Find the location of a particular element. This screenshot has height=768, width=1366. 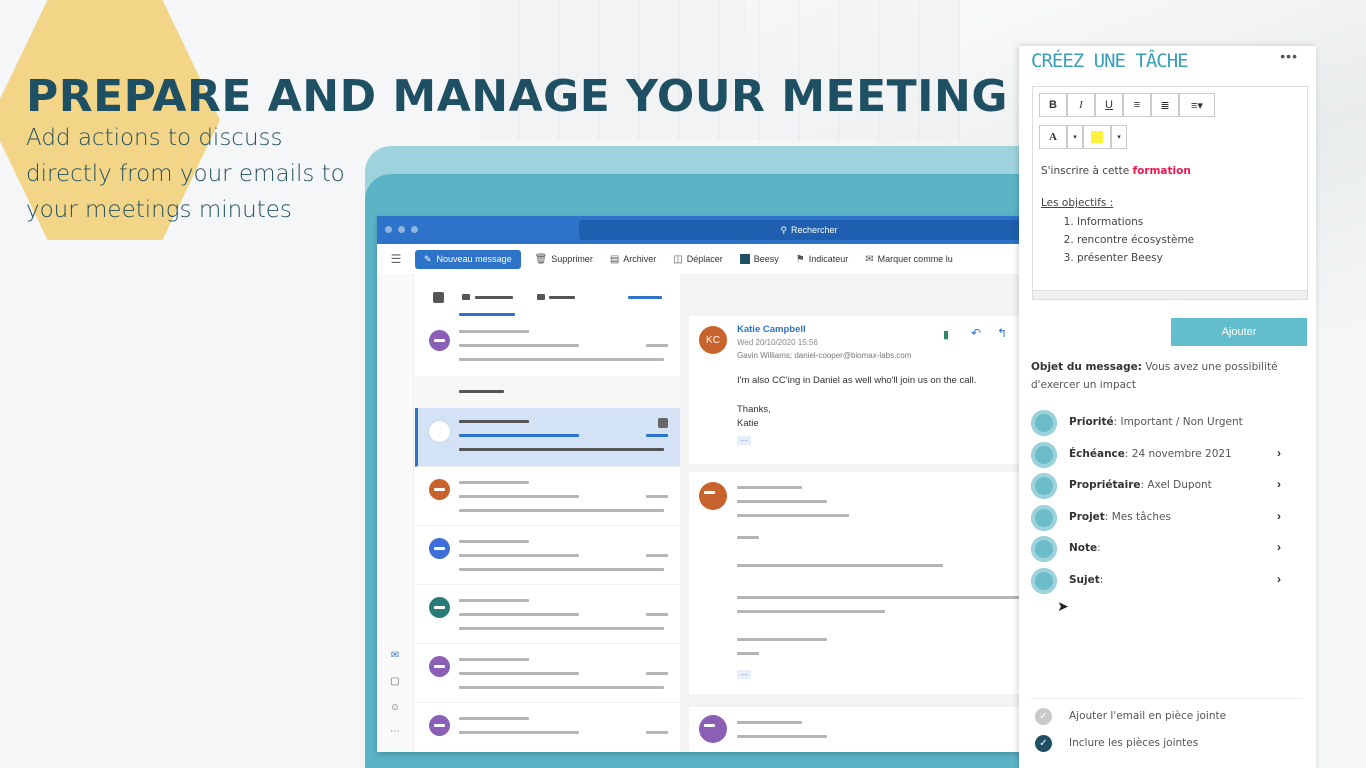

filter-link is located at coordinates (645, 297).